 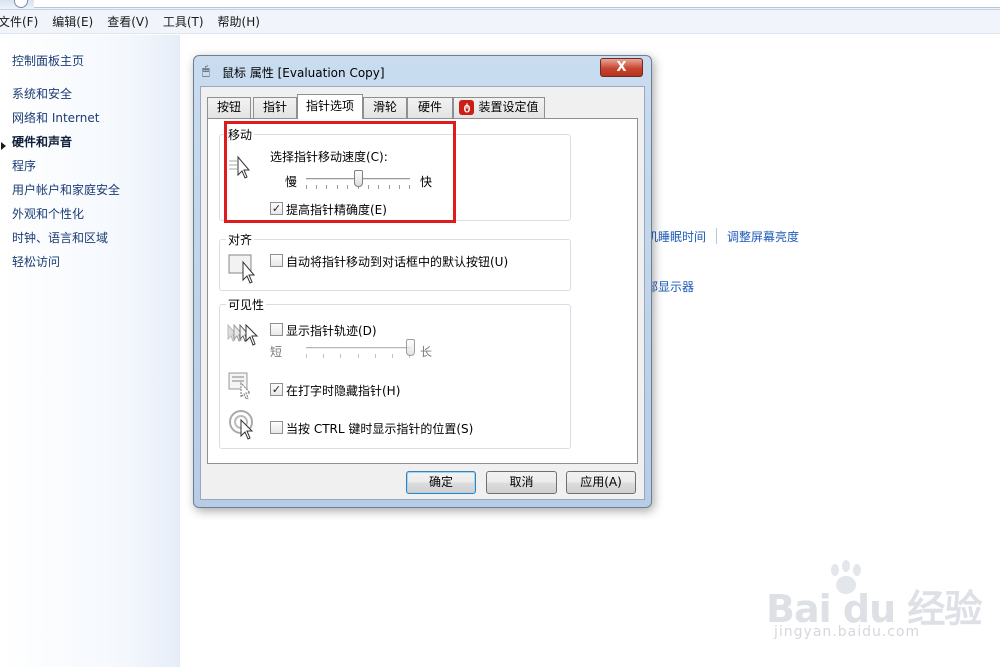 I want to click on tab-wheel: 滑轮, so click(x=385, y=107).